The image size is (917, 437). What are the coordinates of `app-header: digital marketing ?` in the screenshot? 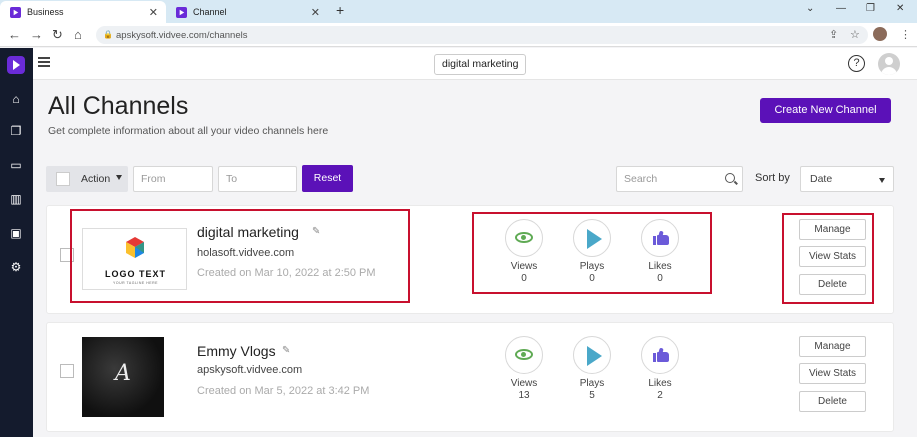 It's located at (475, 64).